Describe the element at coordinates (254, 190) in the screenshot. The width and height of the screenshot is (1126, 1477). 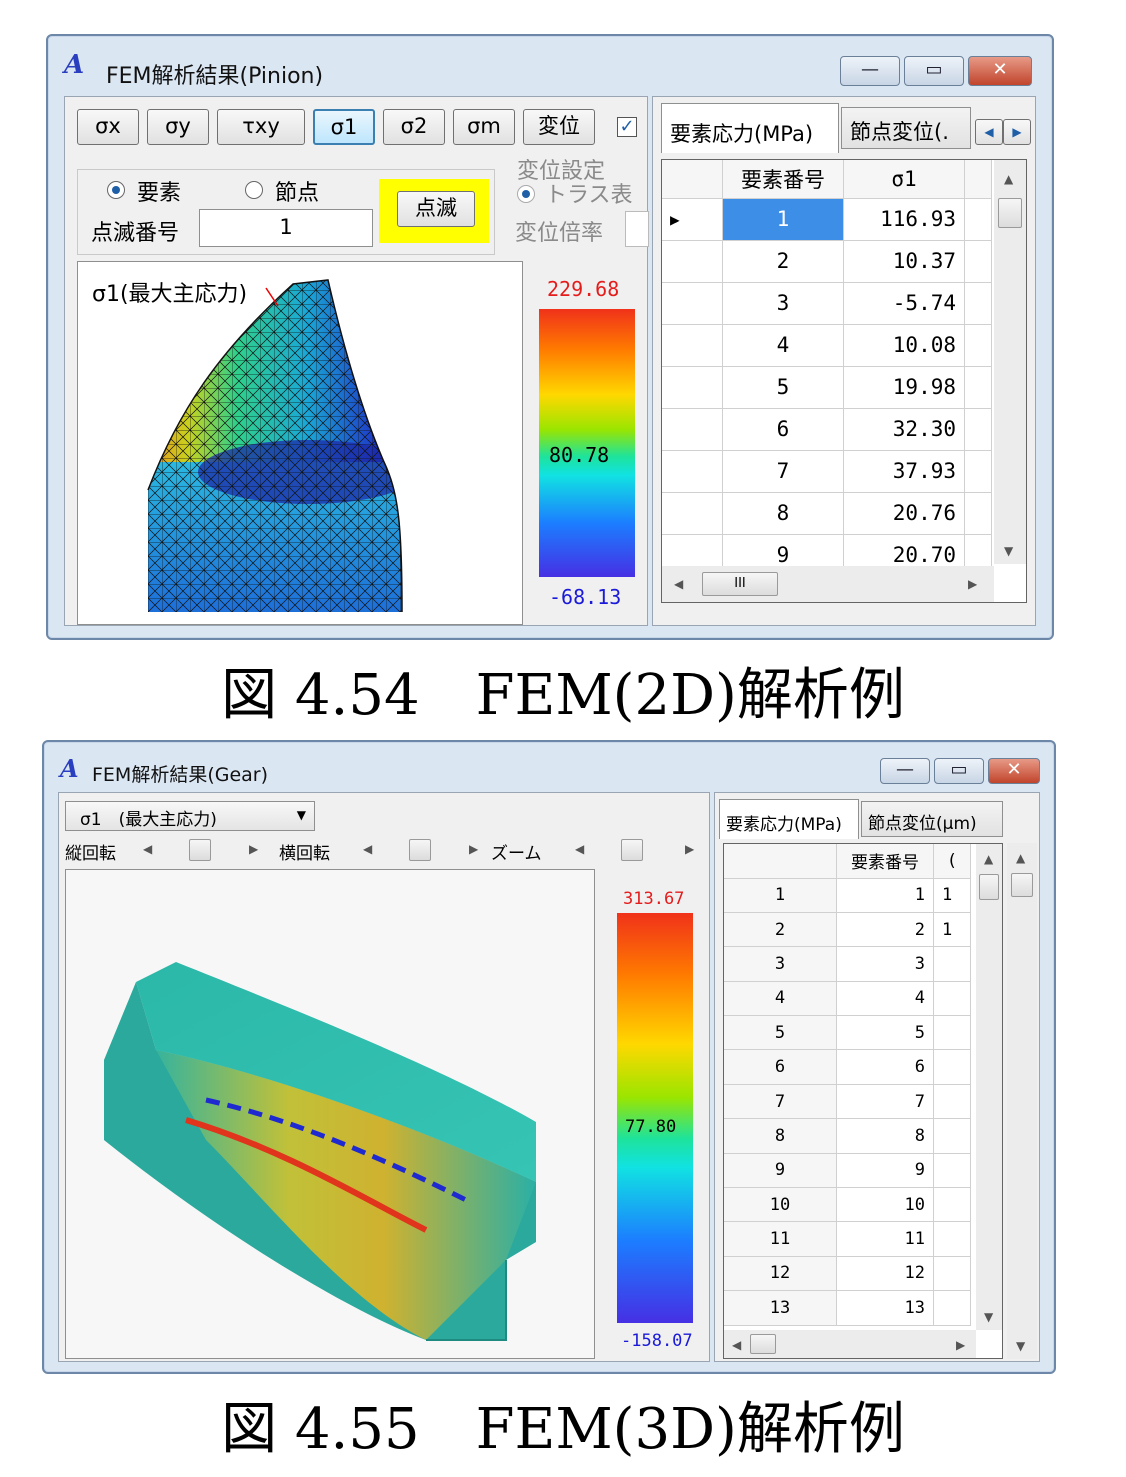
I see `node-radio` at that location.